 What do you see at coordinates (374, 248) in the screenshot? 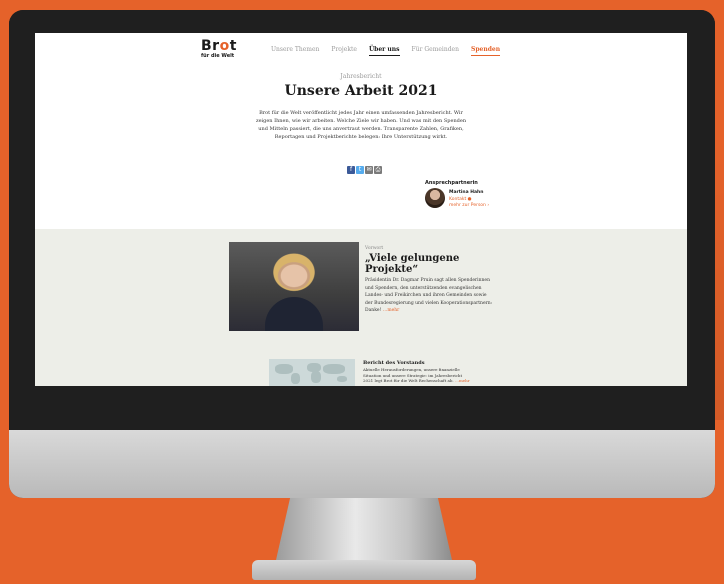
I see `feature-kicker: Vorwort` at bounding box center [374, 248].